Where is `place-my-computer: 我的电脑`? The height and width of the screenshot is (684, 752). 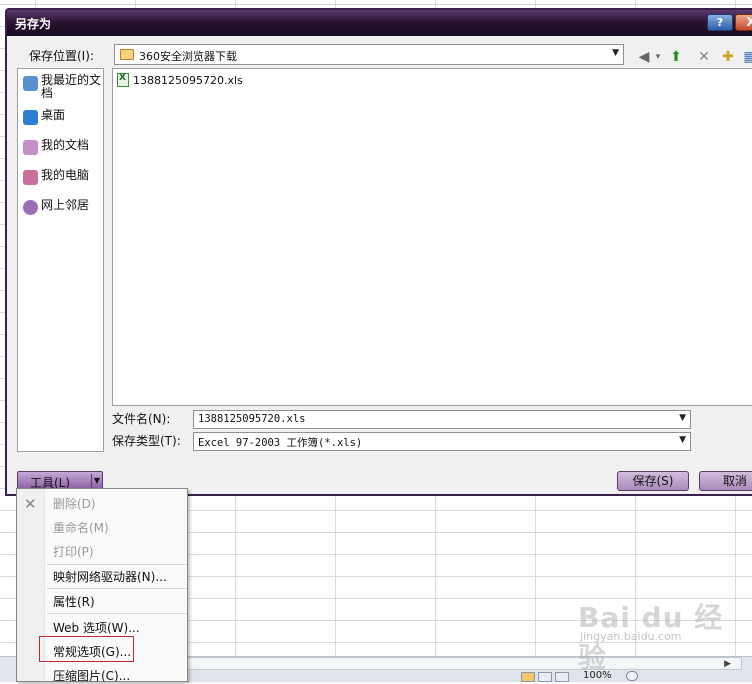
place-my-computer: 我的电脑 is located at coordinates (61, 180).